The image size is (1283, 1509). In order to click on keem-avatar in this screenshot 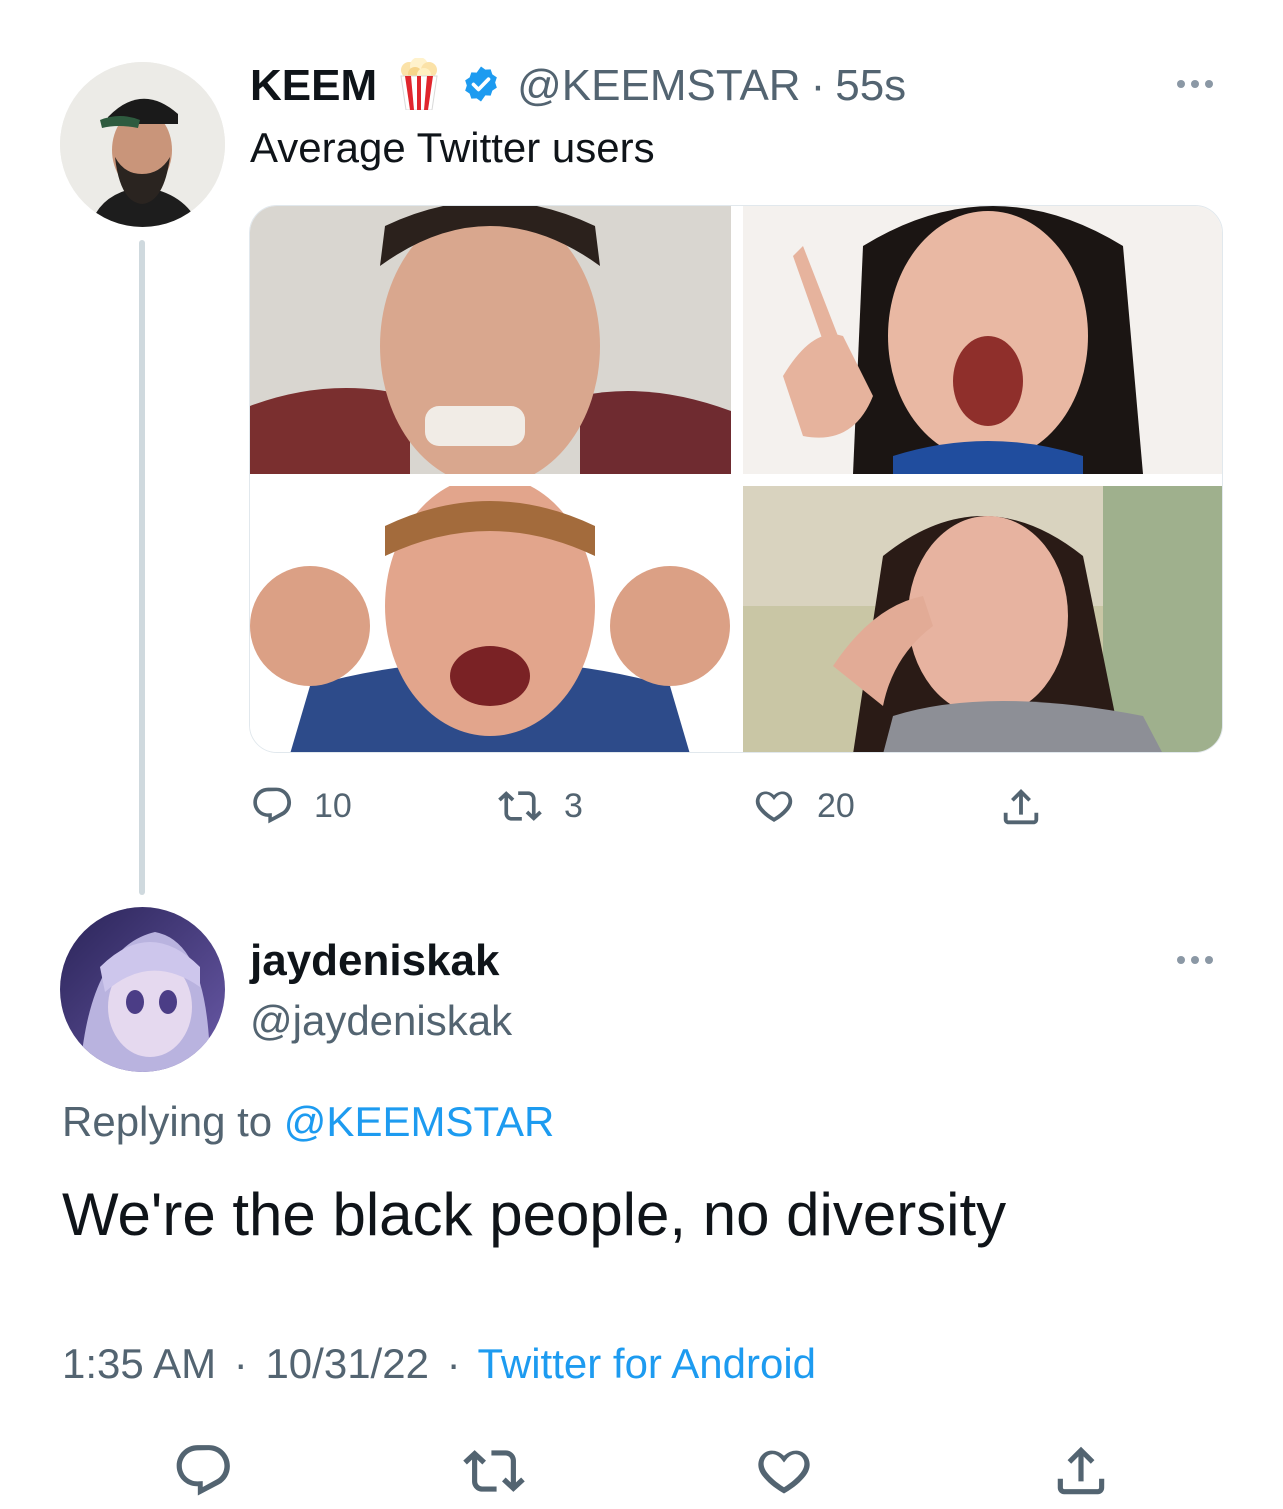, I will do `click(142, 144)`.